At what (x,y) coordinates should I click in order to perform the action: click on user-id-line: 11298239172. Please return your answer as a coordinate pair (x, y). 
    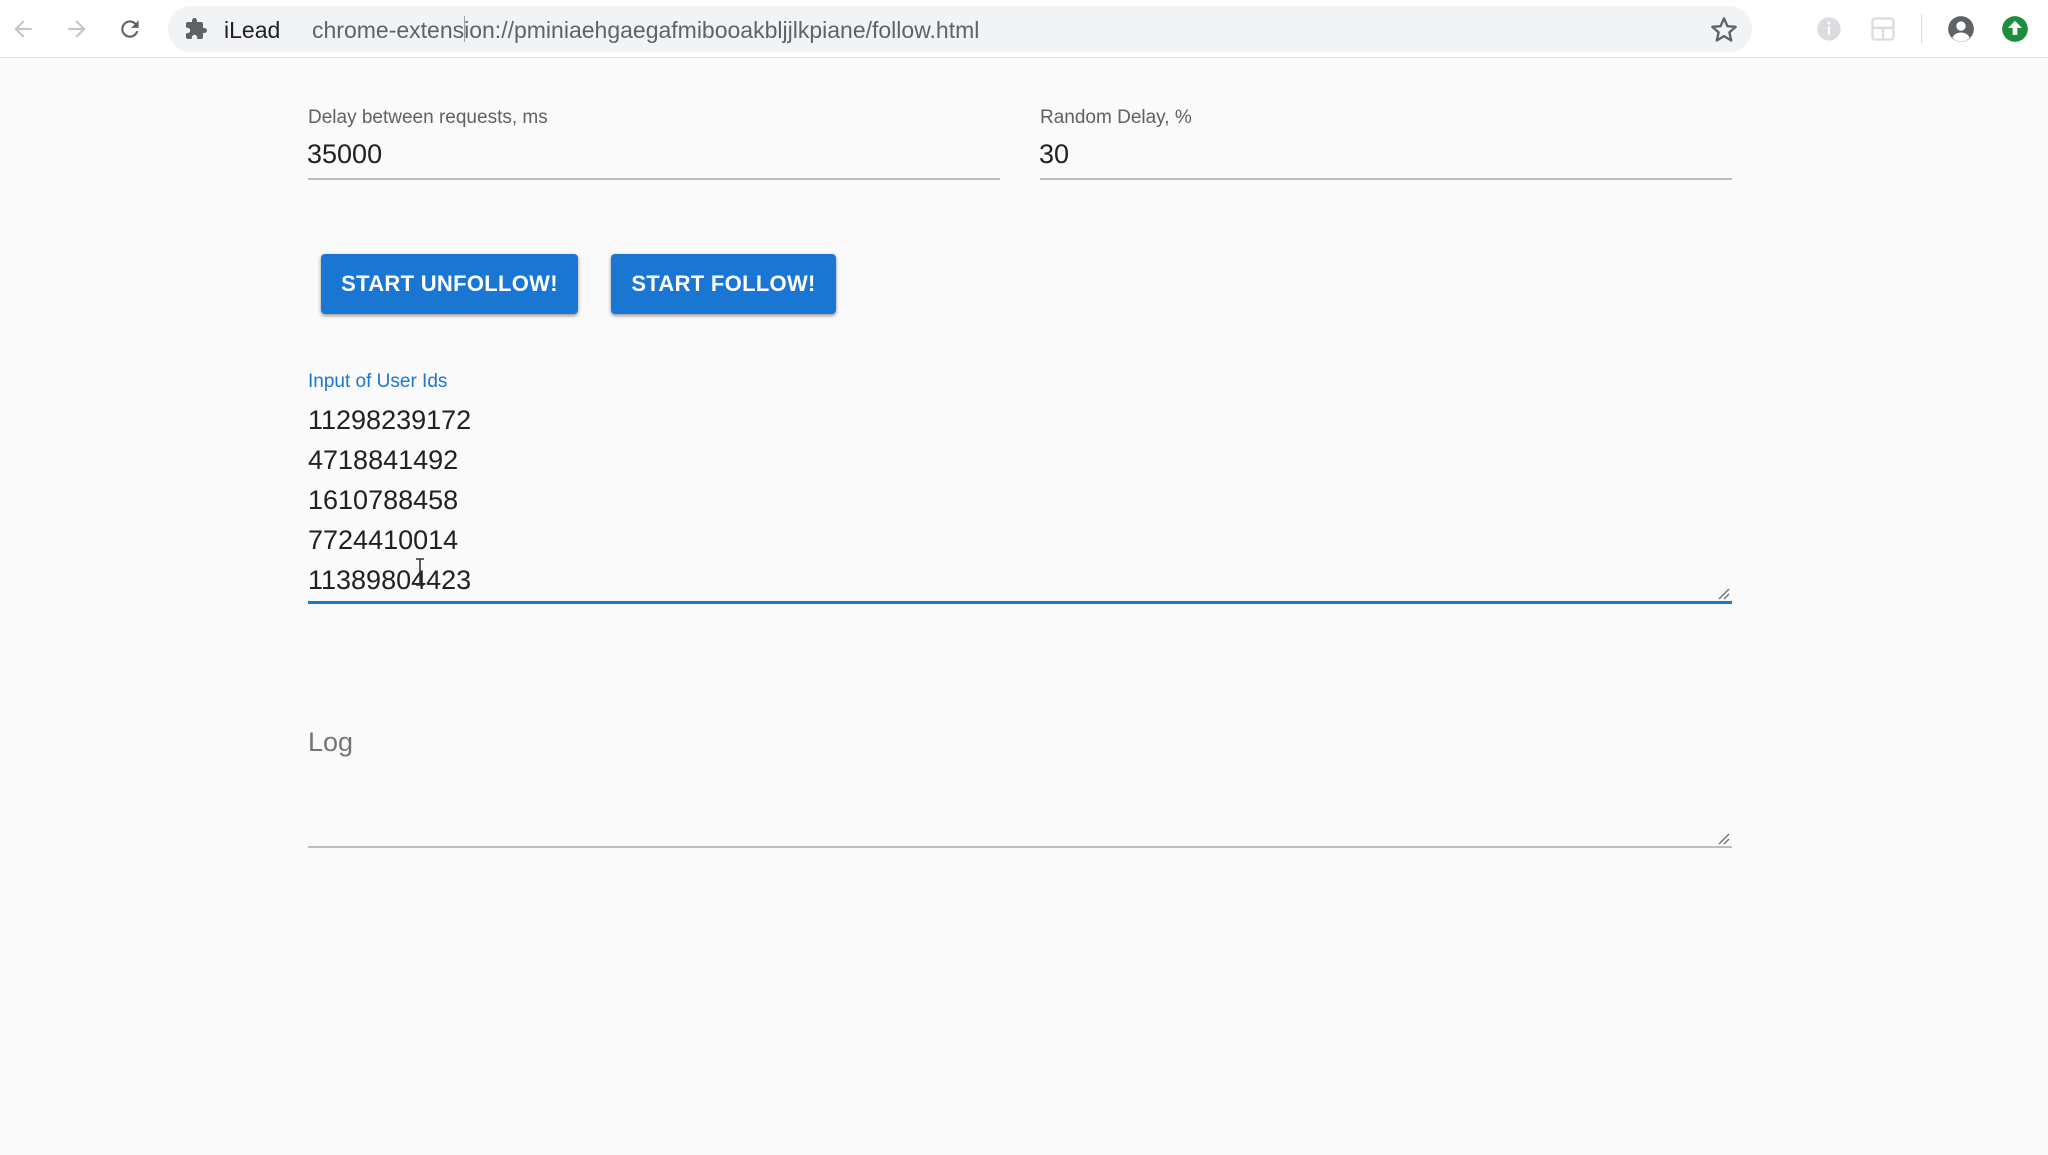
    Looking at the image, I should click on (390, 420).